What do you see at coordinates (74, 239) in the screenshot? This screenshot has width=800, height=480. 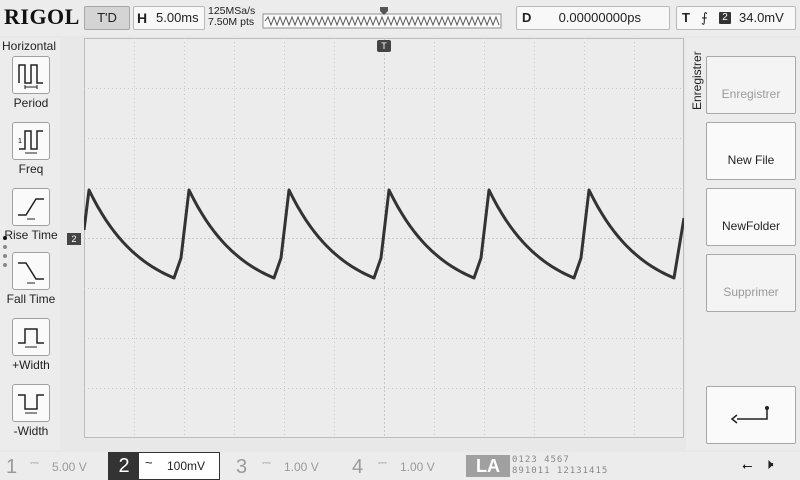 I see `channel-2-offset-marker: 2` at bounding box center [74, 239].